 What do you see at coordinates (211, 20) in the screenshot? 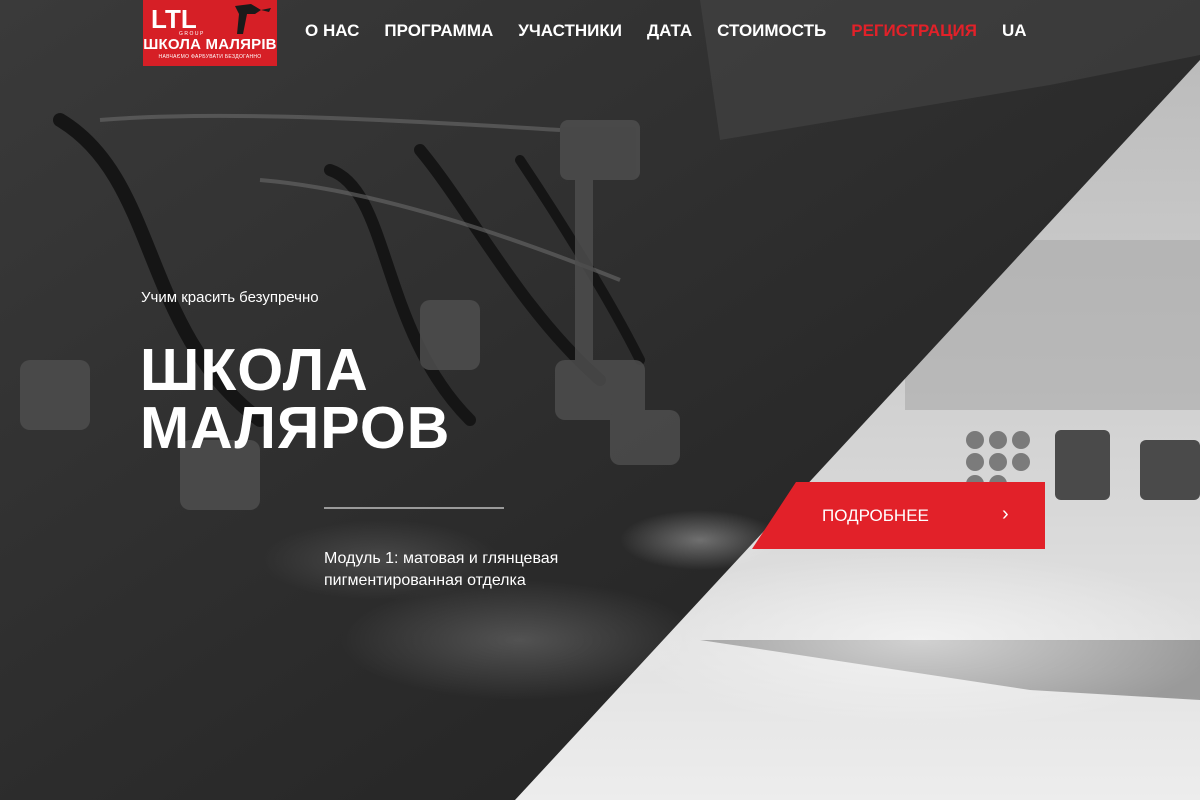
I see `logo-mark-icon: LTL GROUP` at bounding box center [211, 20].